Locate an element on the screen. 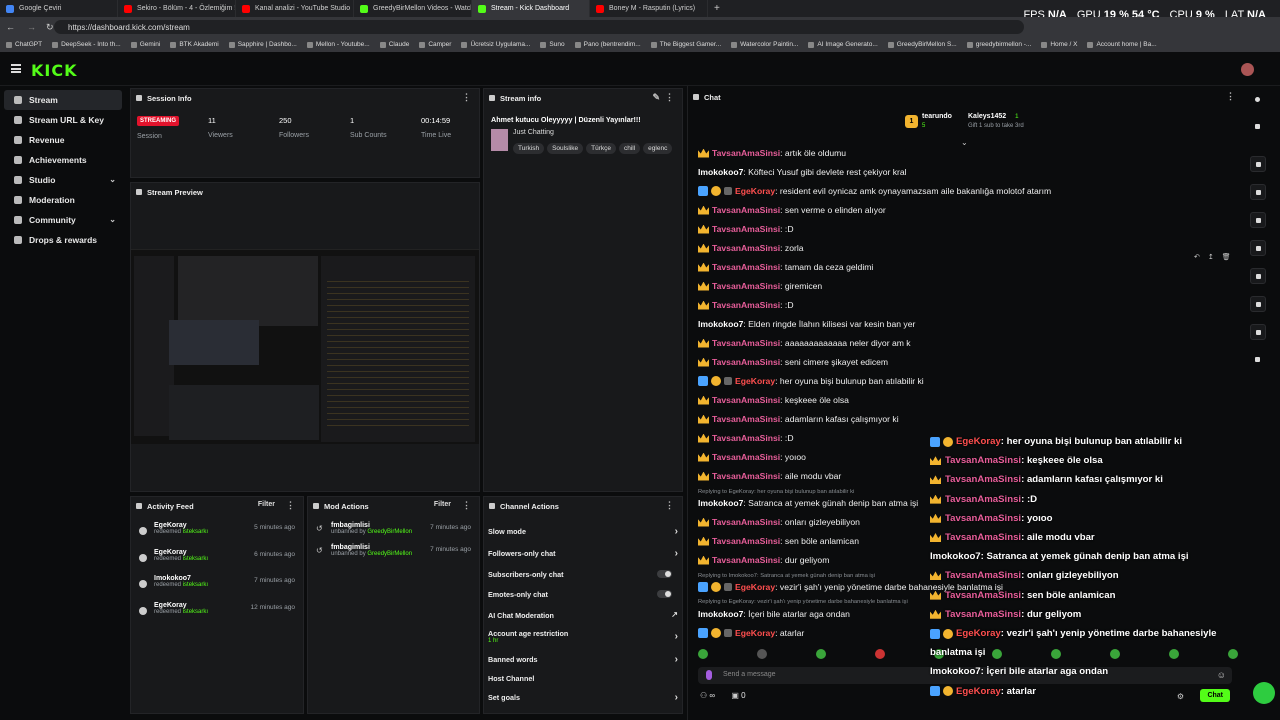  support-chat-icon is located at coordinates (1264, 693).